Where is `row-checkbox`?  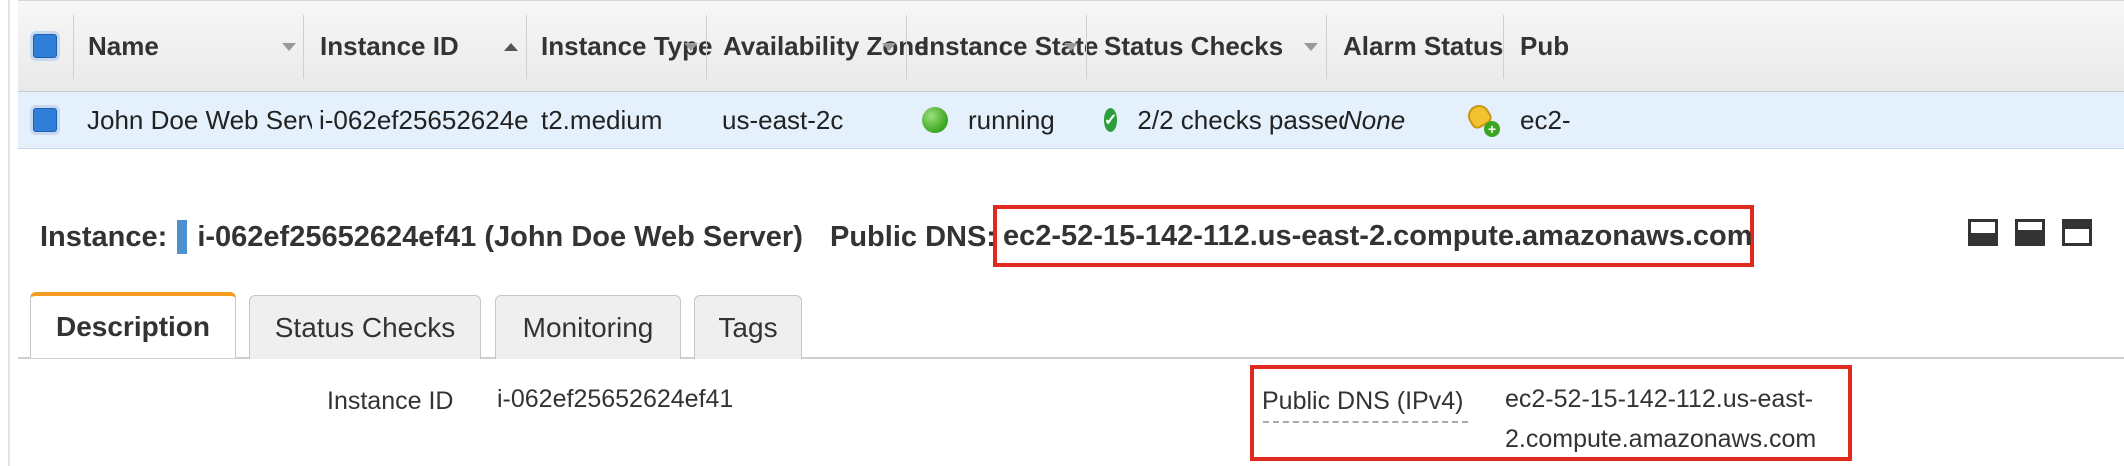 row-checkbox is located at coordinates (45, 120).